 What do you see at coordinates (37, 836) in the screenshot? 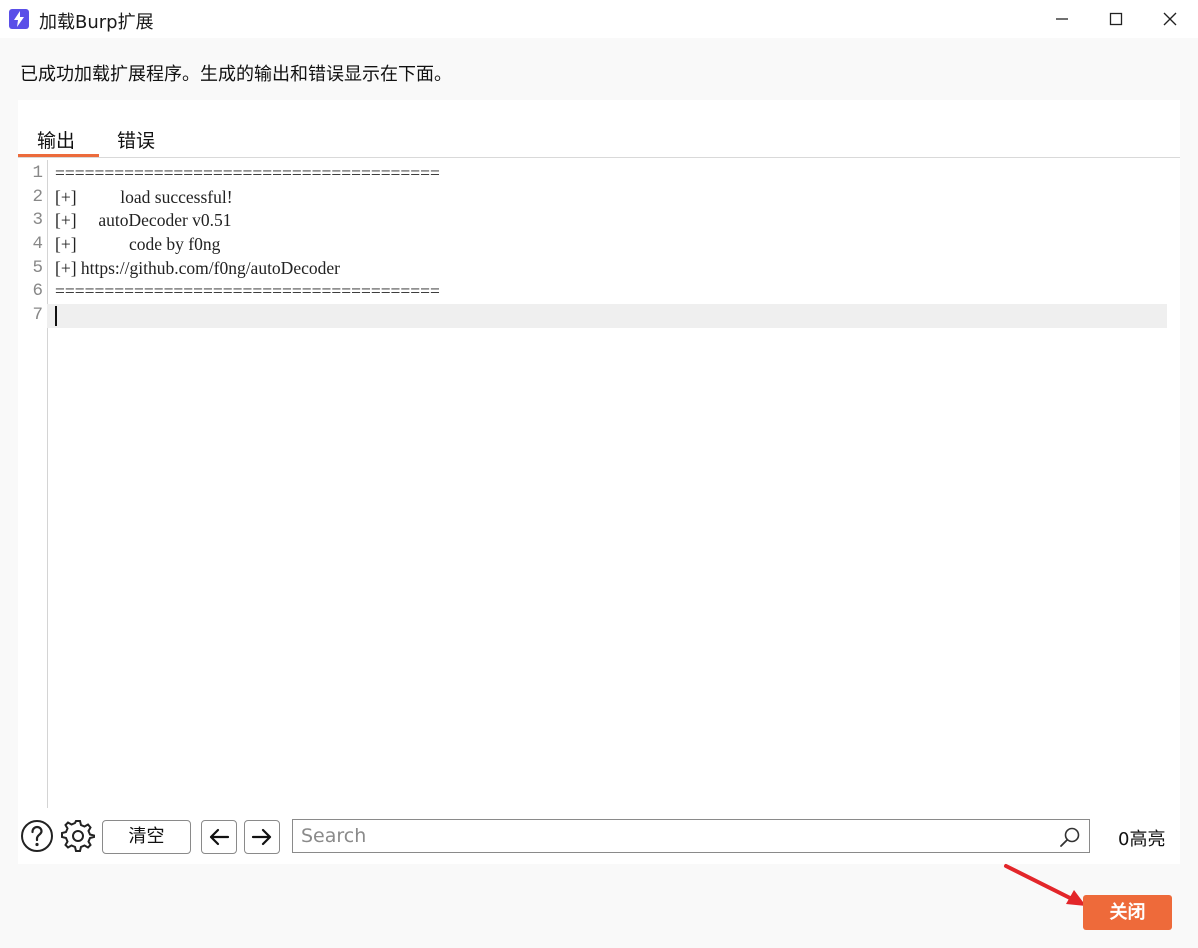
I see `help-icon` at bounding box center [37, 836].